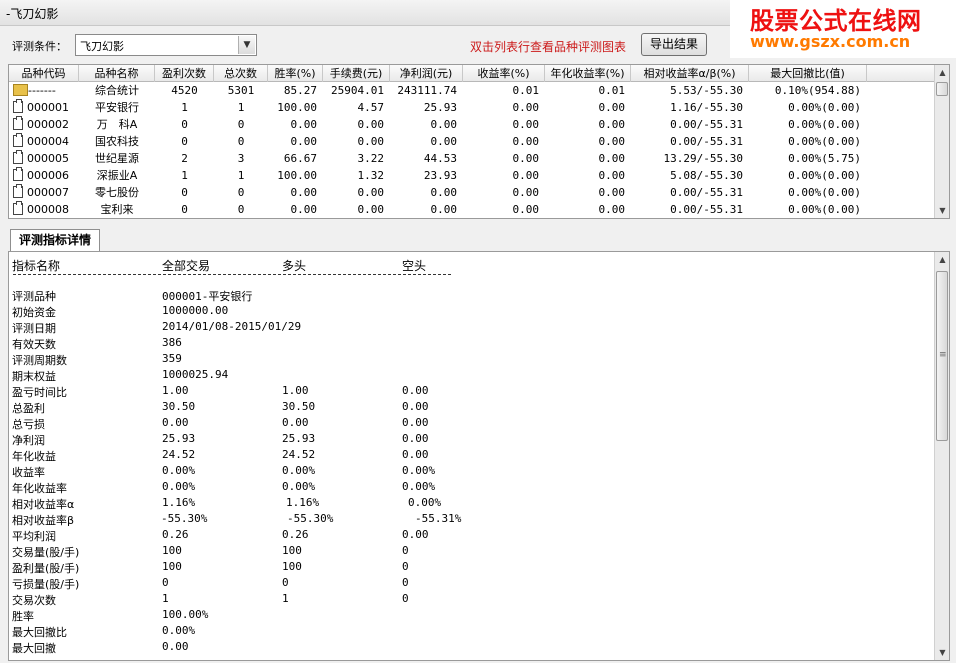 This screenshot has height=663, width=956. I want to click on detail-header-long: 多头, so click(294, 266).